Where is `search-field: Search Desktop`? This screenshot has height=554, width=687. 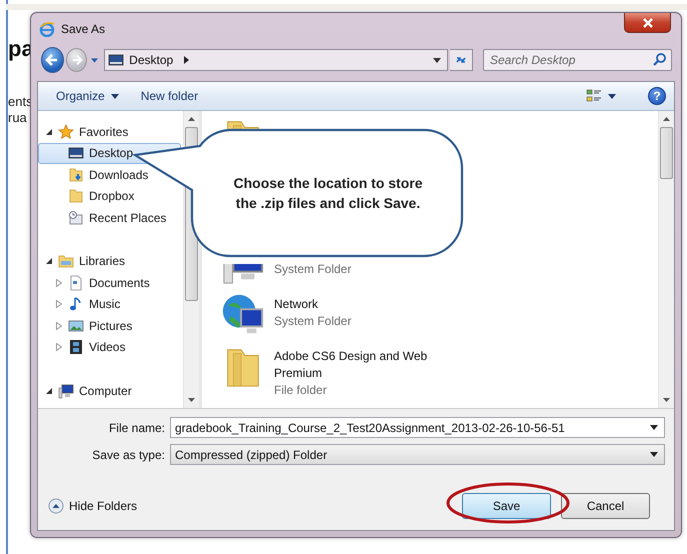 search-field: Search Desktop is located at coordinates (577, 60).